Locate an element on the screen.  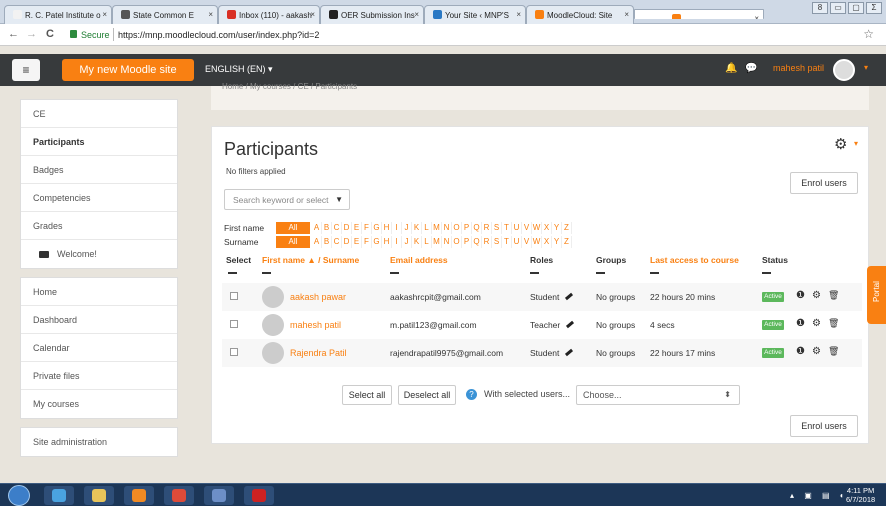
initial-letter-link: D is located at coordinates (347, 228).